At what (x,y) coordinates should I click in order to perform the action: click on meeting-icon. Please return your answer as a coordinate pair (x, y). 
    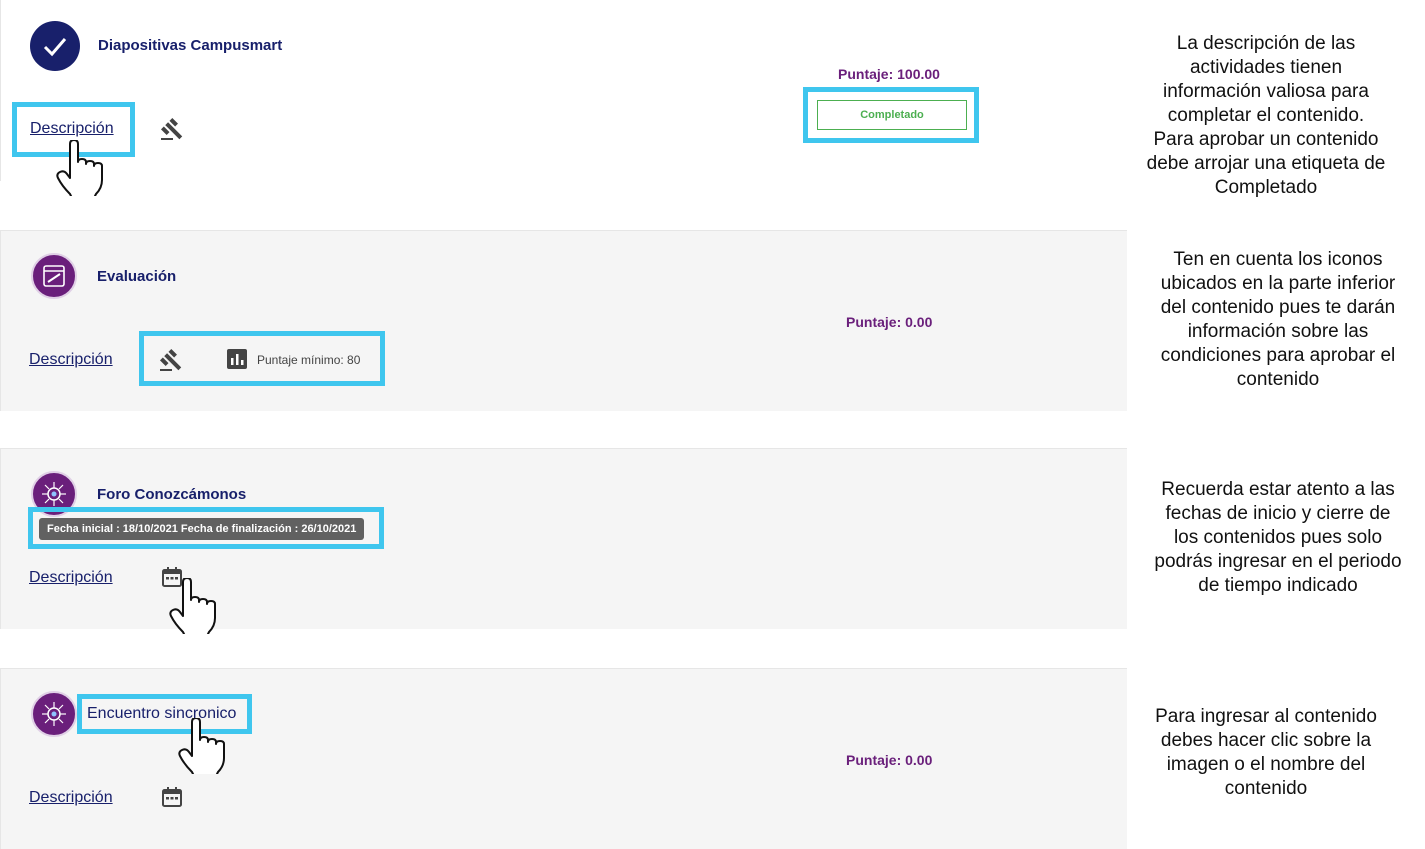
    Looking at the image, I should click on (54, 714).